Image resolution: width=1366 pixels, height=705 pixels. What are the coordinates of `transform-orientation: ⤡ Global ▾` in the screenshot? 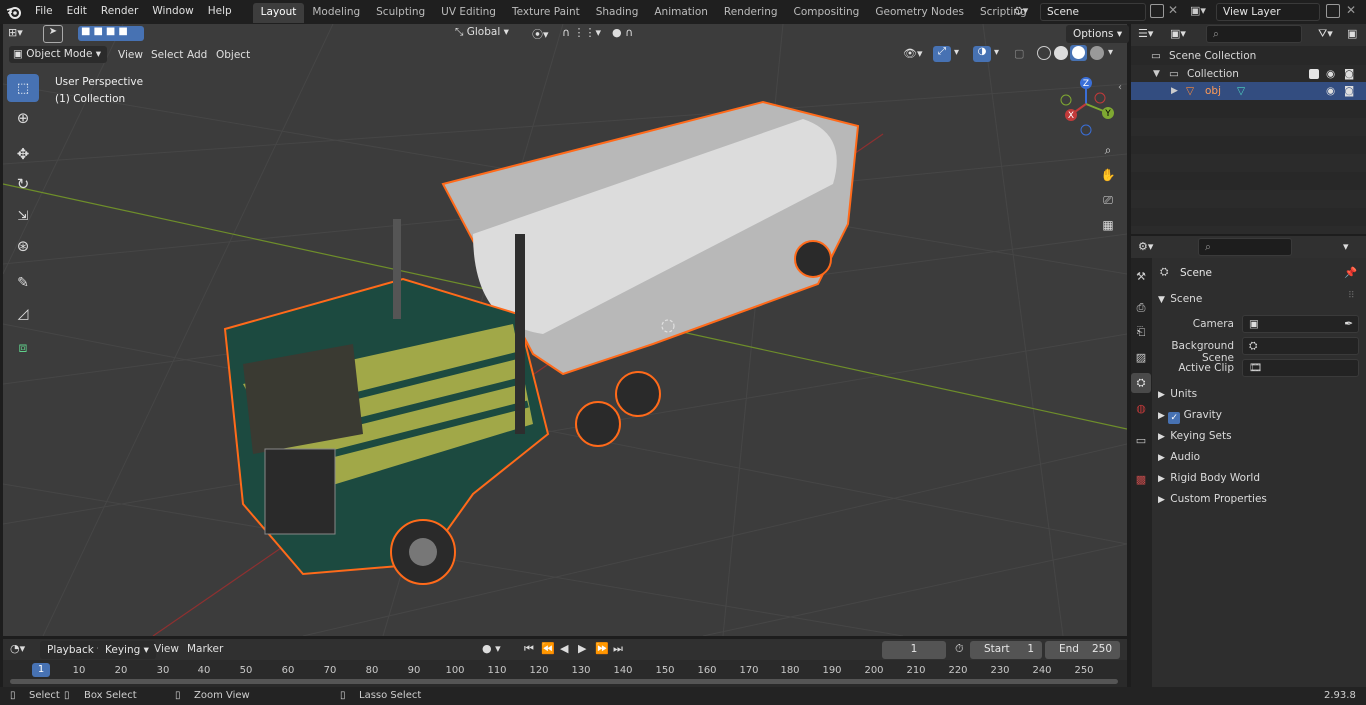 It's located at (489, 34).